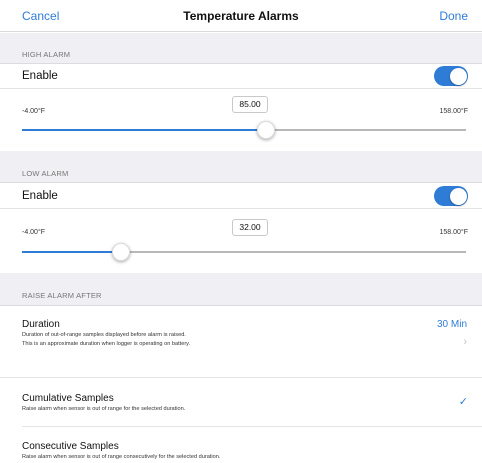  I want to click on high-alarm-value-field: 85.00, so click(250, 104).